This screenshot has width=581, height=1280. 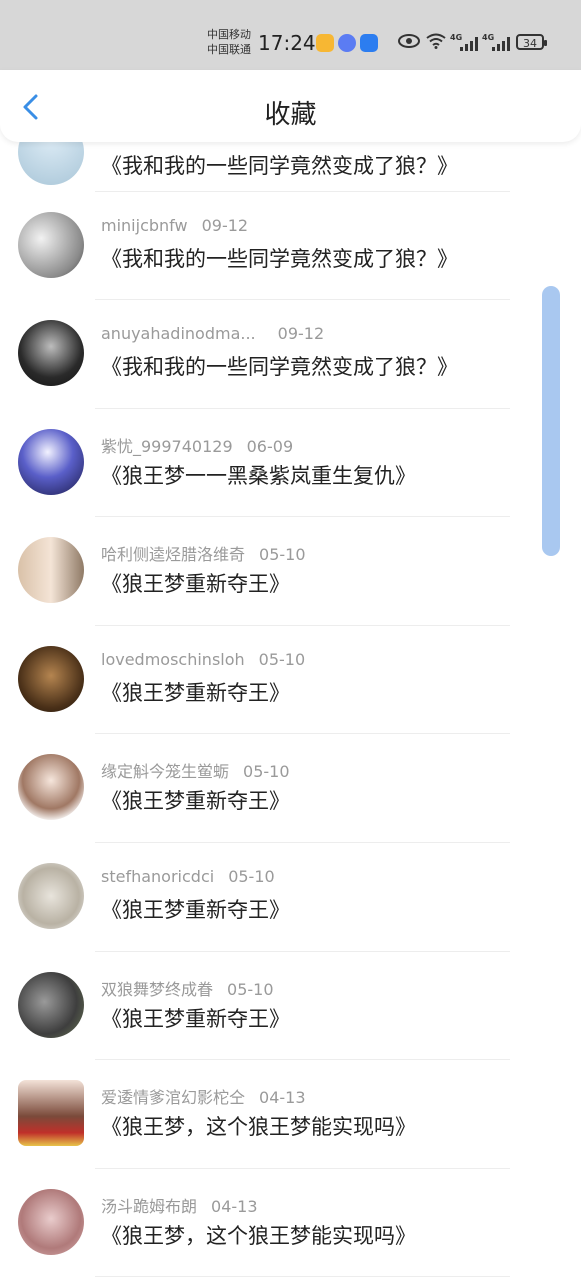 I want to click on item-meta: stefhanoricdci 05-10, so click(x=188, y=876).